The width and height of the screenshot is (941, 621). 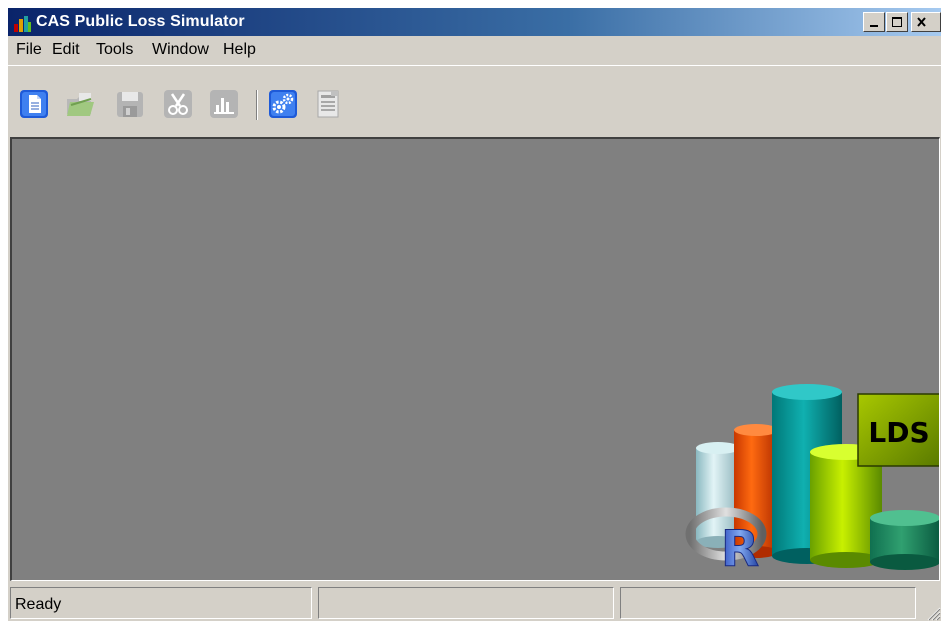 I want to click on menu-tools: Tools, so click(x=114, y=50).